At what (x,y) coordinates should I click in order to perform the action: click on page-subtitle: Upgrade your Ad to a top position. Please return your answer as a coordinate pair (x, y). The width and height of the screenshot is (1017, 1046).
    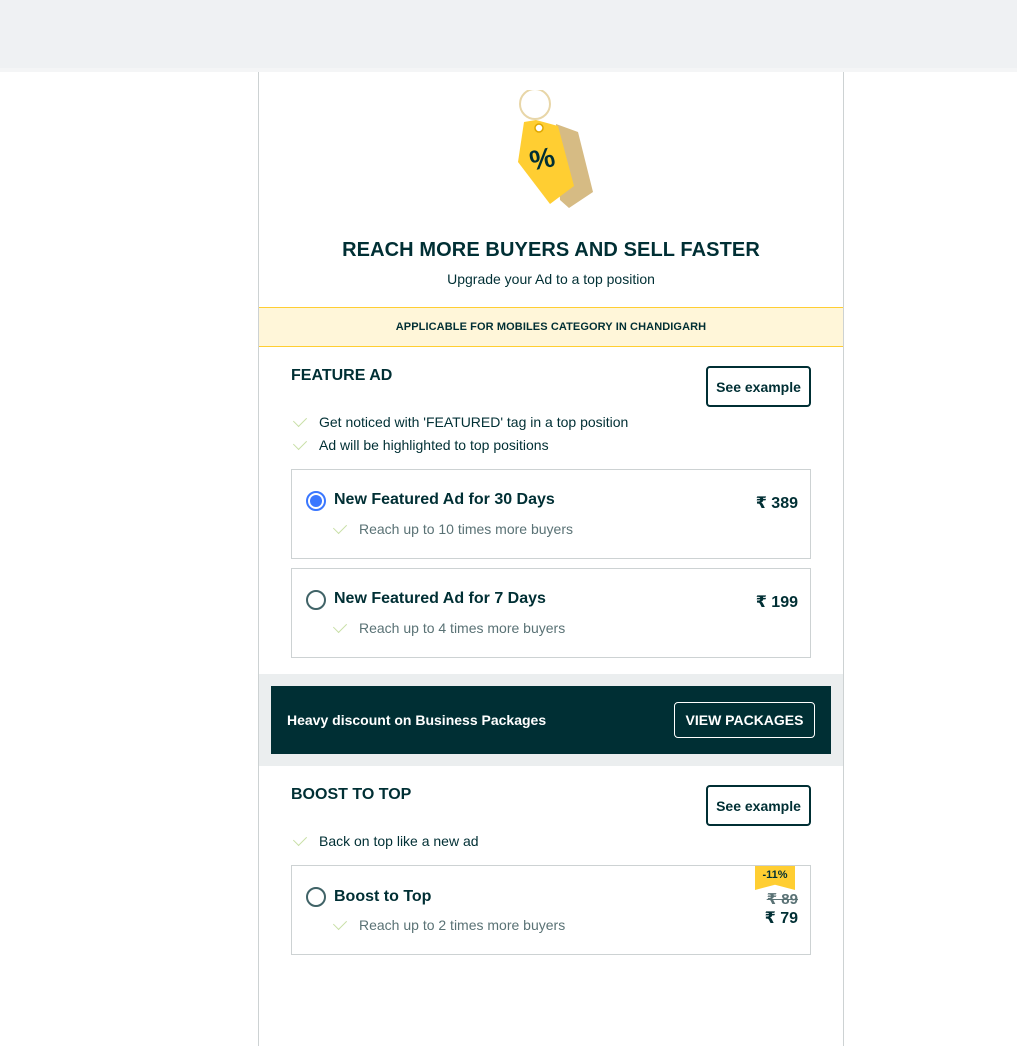
    Looking at the image, I should click on (551, 279).